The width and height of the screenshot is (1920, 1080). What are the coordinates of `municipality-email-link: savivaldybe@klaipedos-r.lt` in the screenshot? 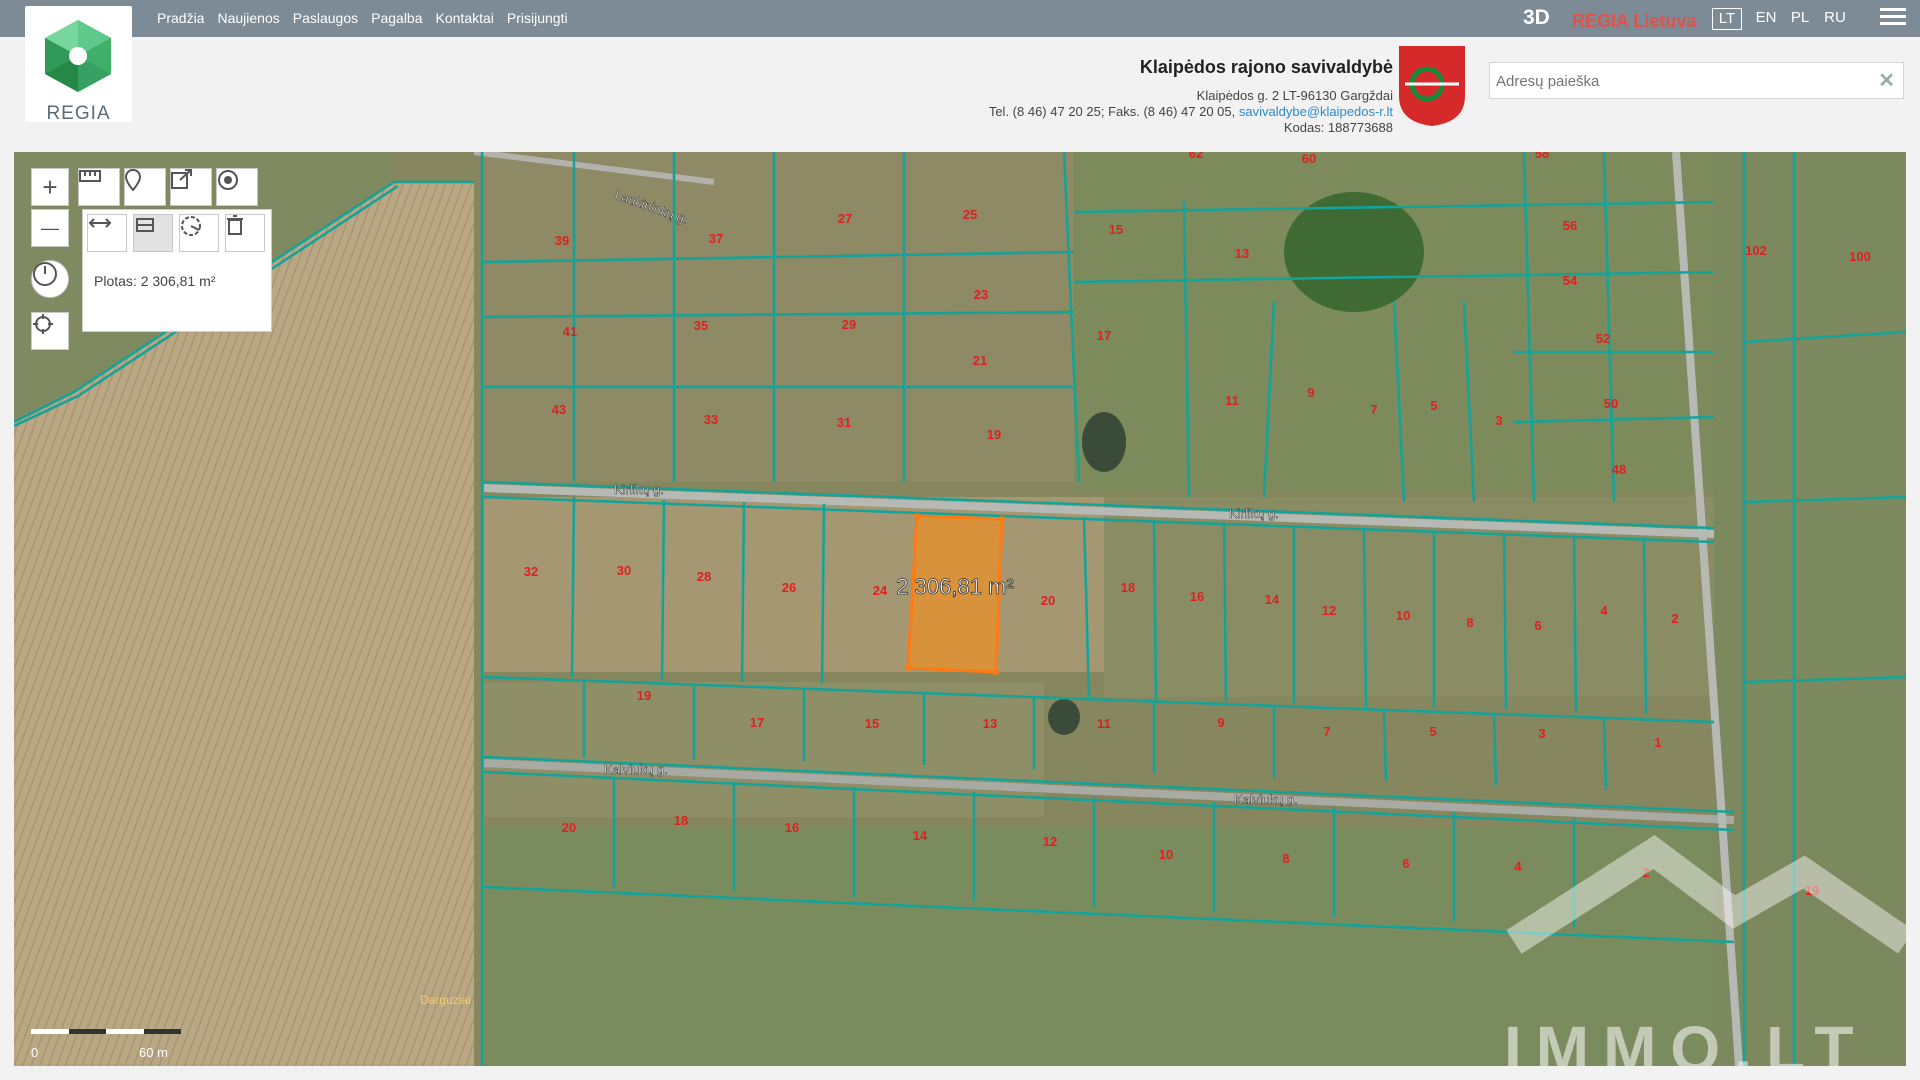 It's located at (1316, 111).